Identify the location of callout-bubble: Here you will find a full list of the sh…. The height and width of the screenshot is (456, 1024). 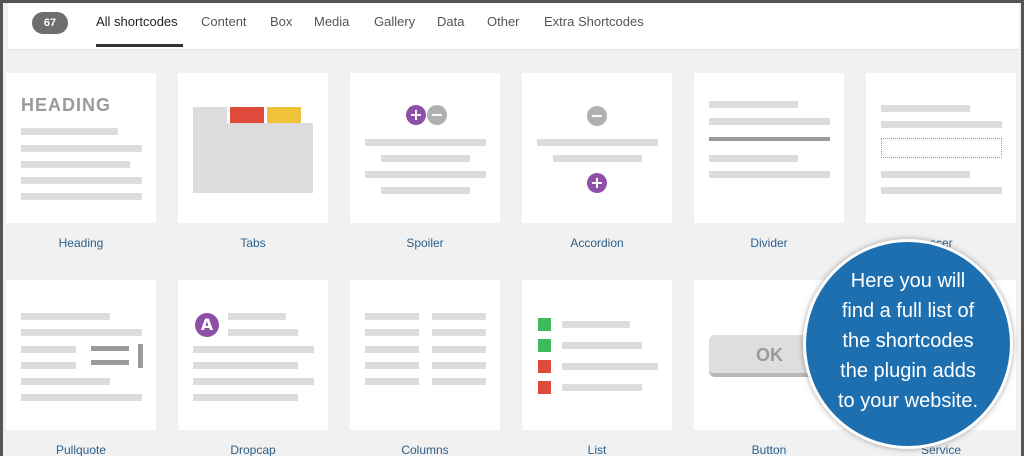
(908, 344).